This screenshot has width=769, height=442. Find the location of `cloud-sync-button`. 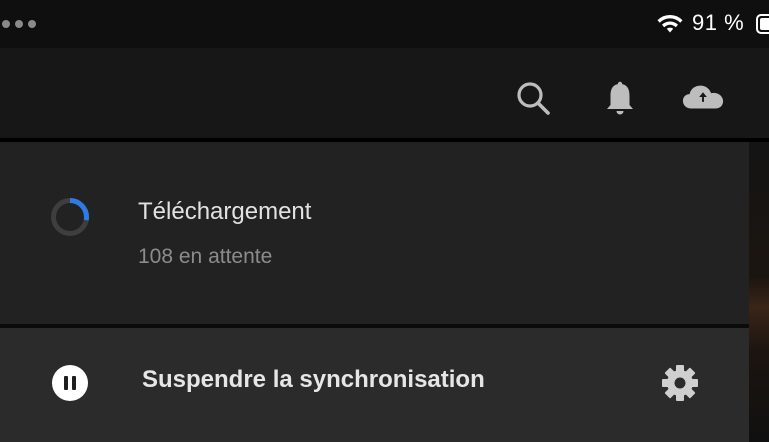

cloud-sync-button is located at coordinates (703, 98).